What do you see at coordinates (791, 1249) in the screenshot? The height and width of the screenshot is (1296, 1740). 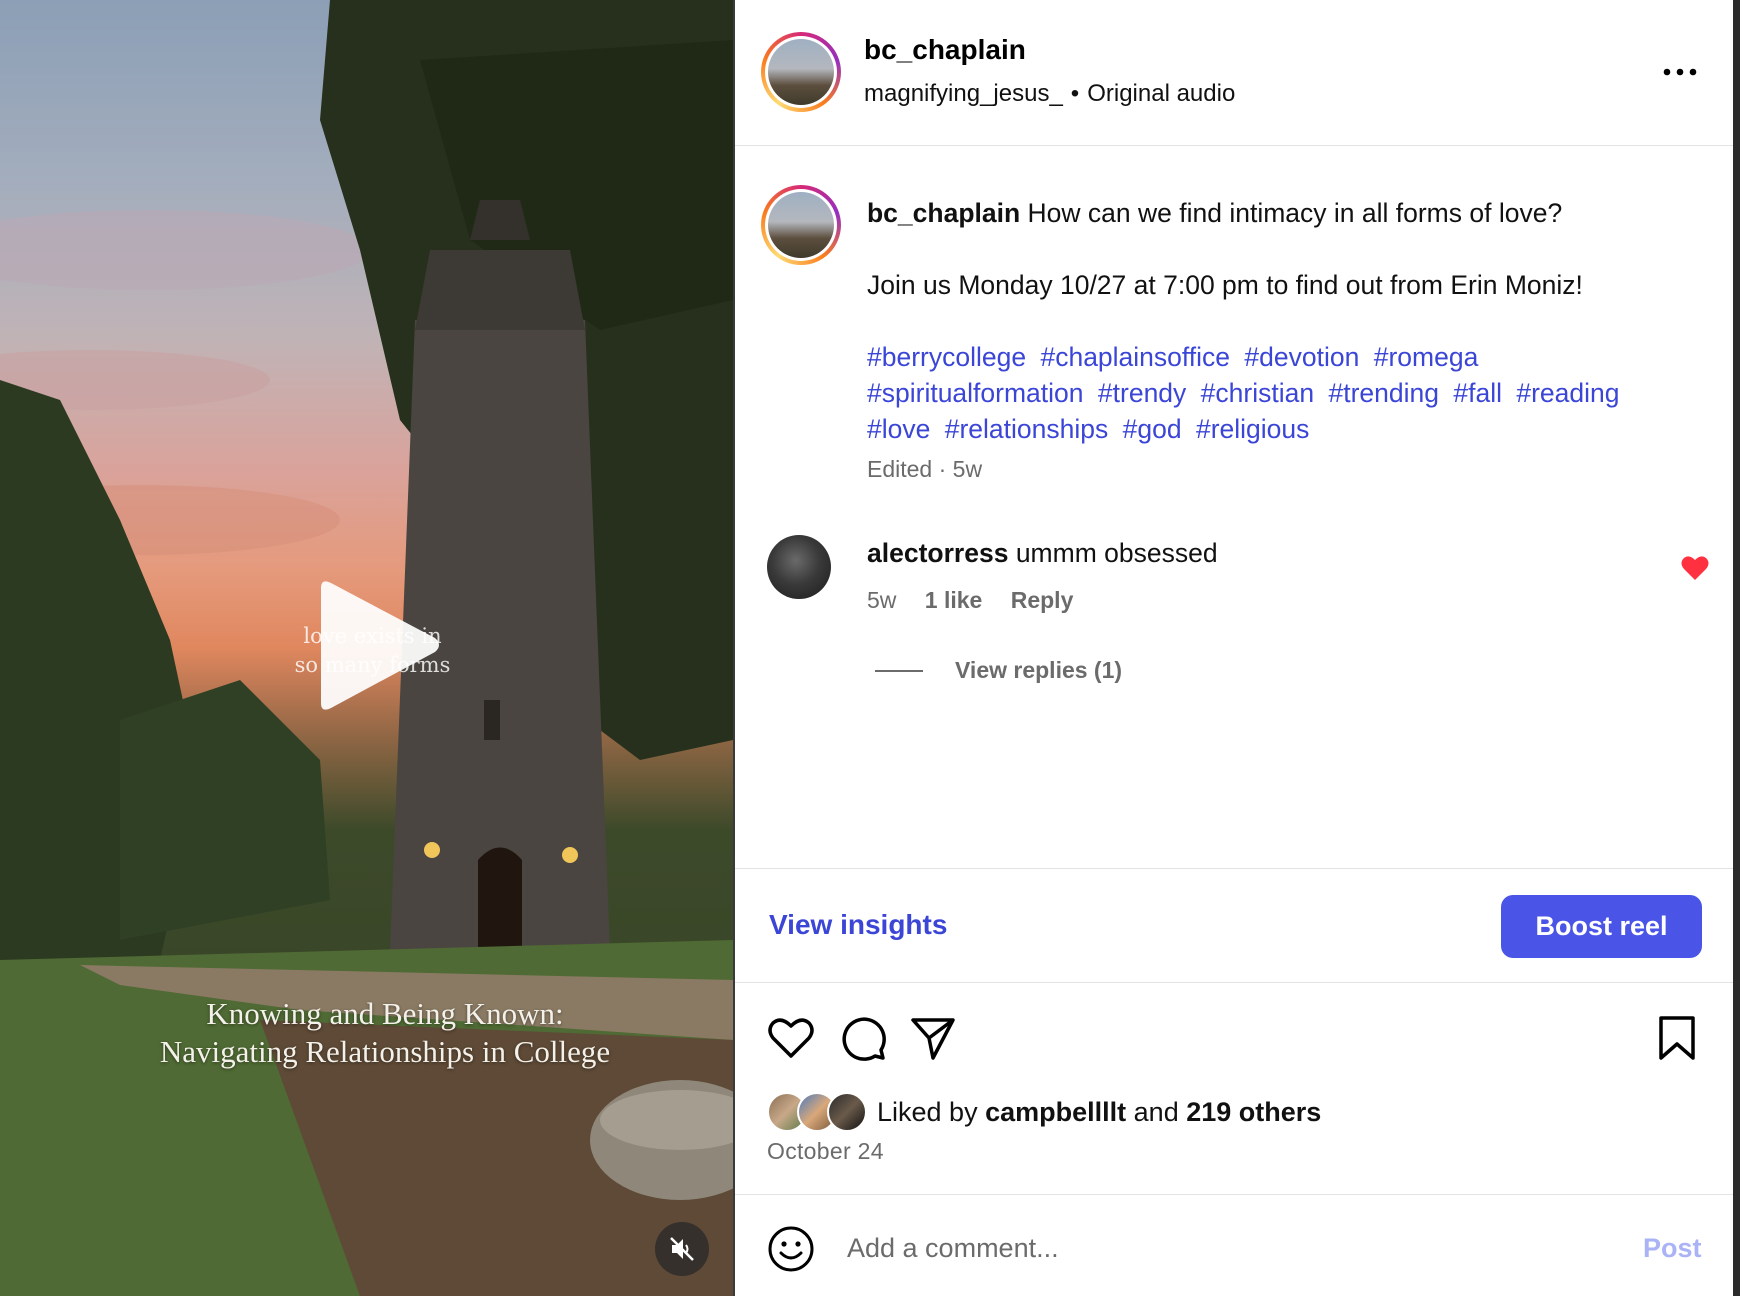 I see `emoji-icon` at bounding box center [791, 1249].